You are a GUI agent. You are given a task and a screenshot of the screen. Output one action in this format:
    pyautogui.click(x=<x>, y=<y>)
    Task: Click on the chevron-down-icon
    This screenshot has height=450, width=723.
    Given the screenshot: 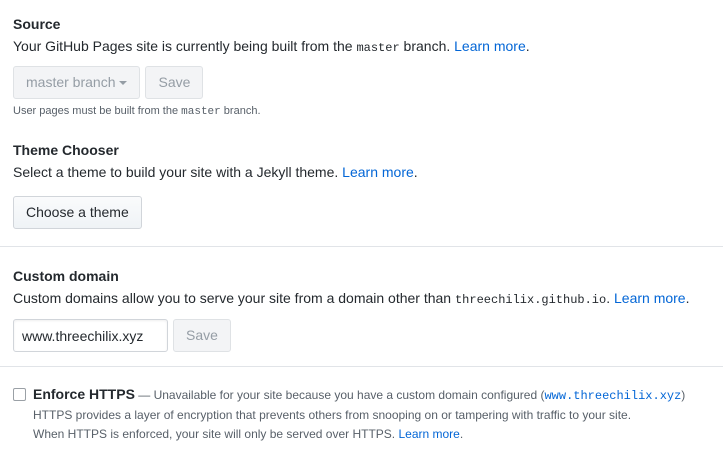 What is the action you would take?
    pyautogui.click(x=123, y=83)
    